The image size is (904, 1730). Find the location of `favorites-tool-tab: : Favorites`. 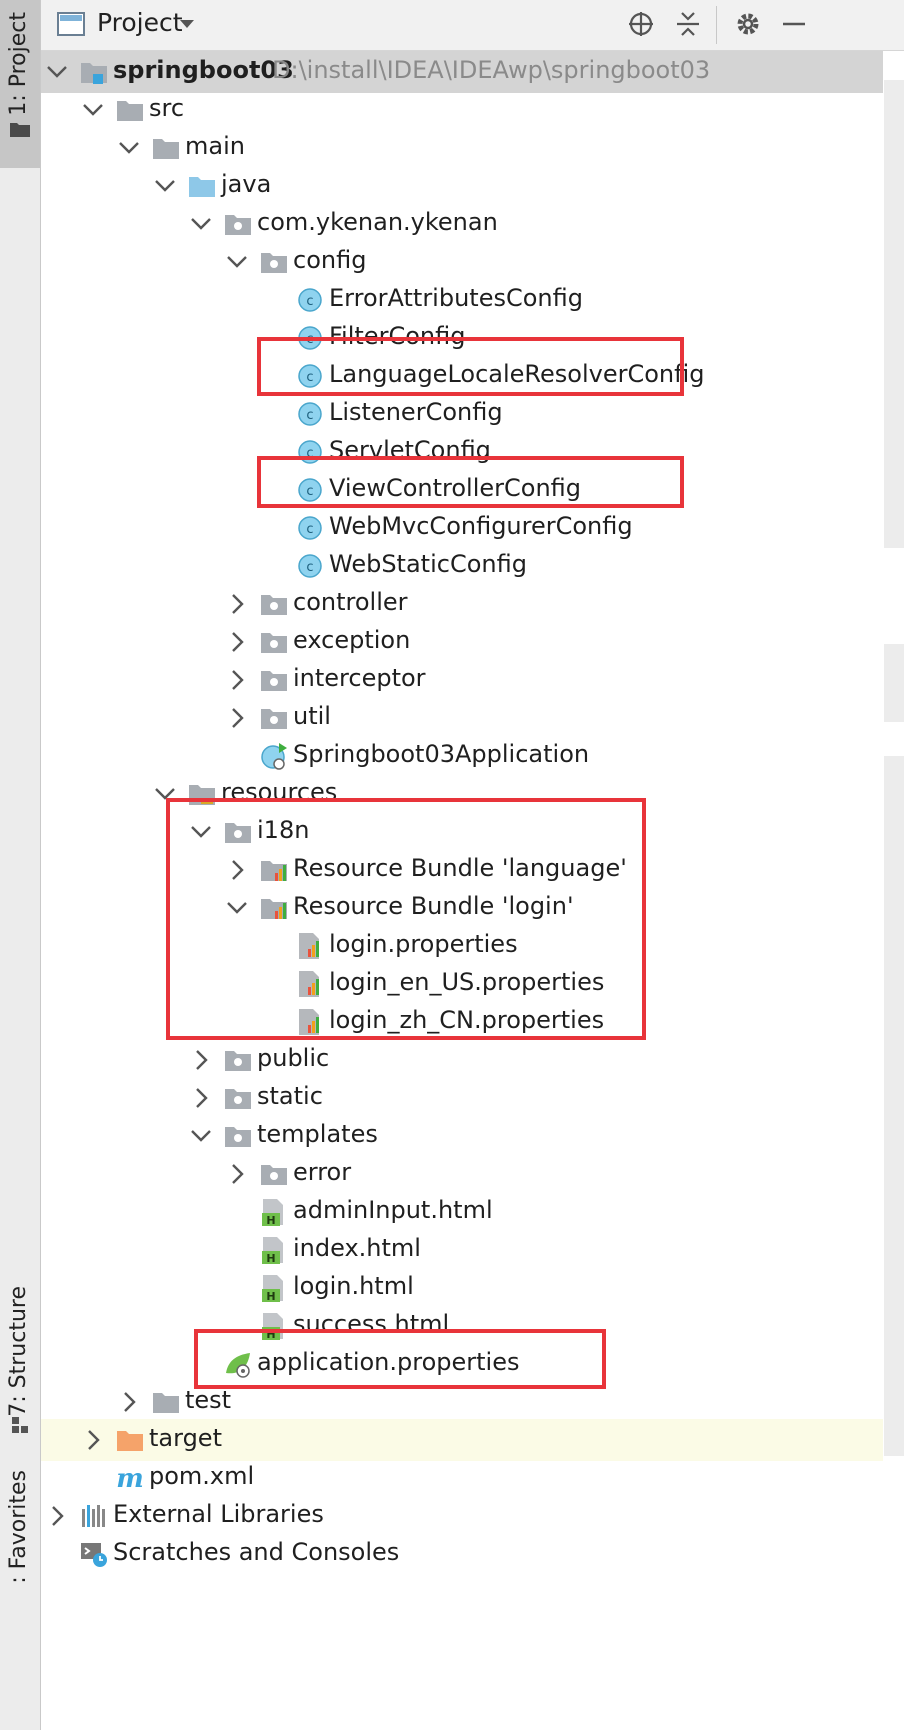

favorites-tool-tab: : Favorites is located at coordinates (20, 1595).